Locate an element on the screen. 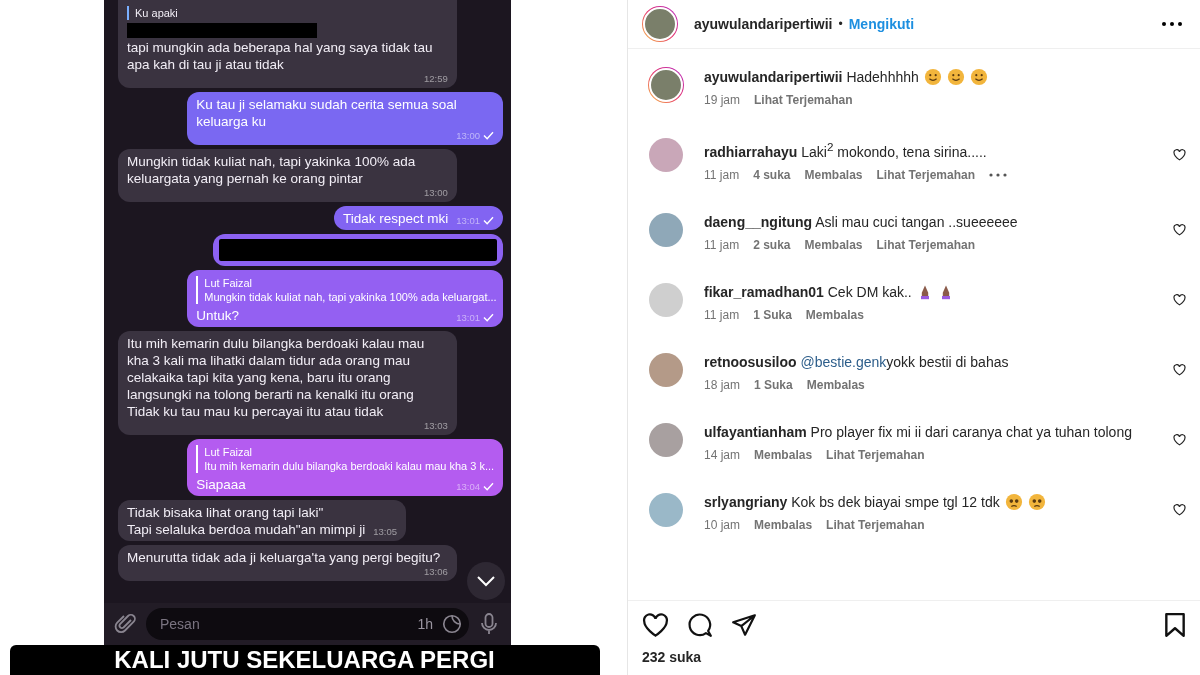 The width and height of the screenshot is (1200, 675). message-text: Untuk? is located at coordinates (218, 315).